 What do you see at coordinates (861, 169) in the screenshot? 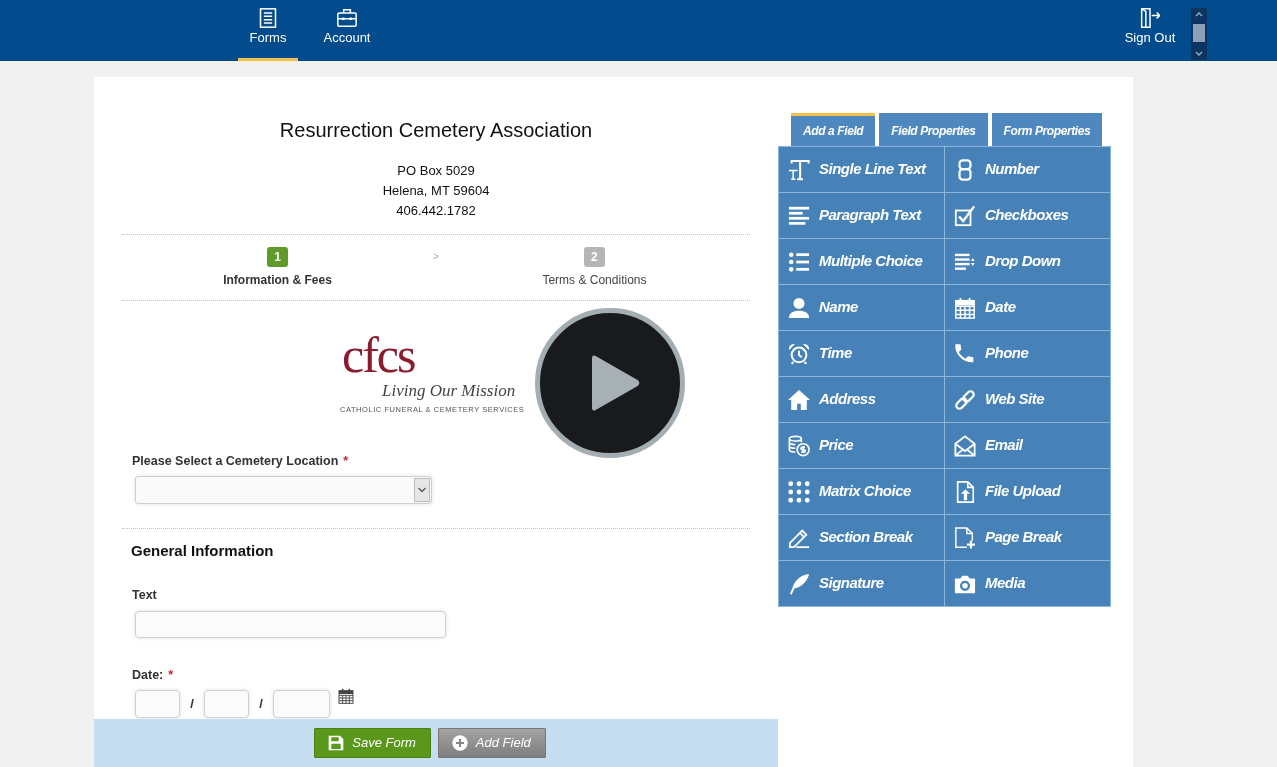
I see `field-type-button: Single Line Text` at bounding box center [861, 169].